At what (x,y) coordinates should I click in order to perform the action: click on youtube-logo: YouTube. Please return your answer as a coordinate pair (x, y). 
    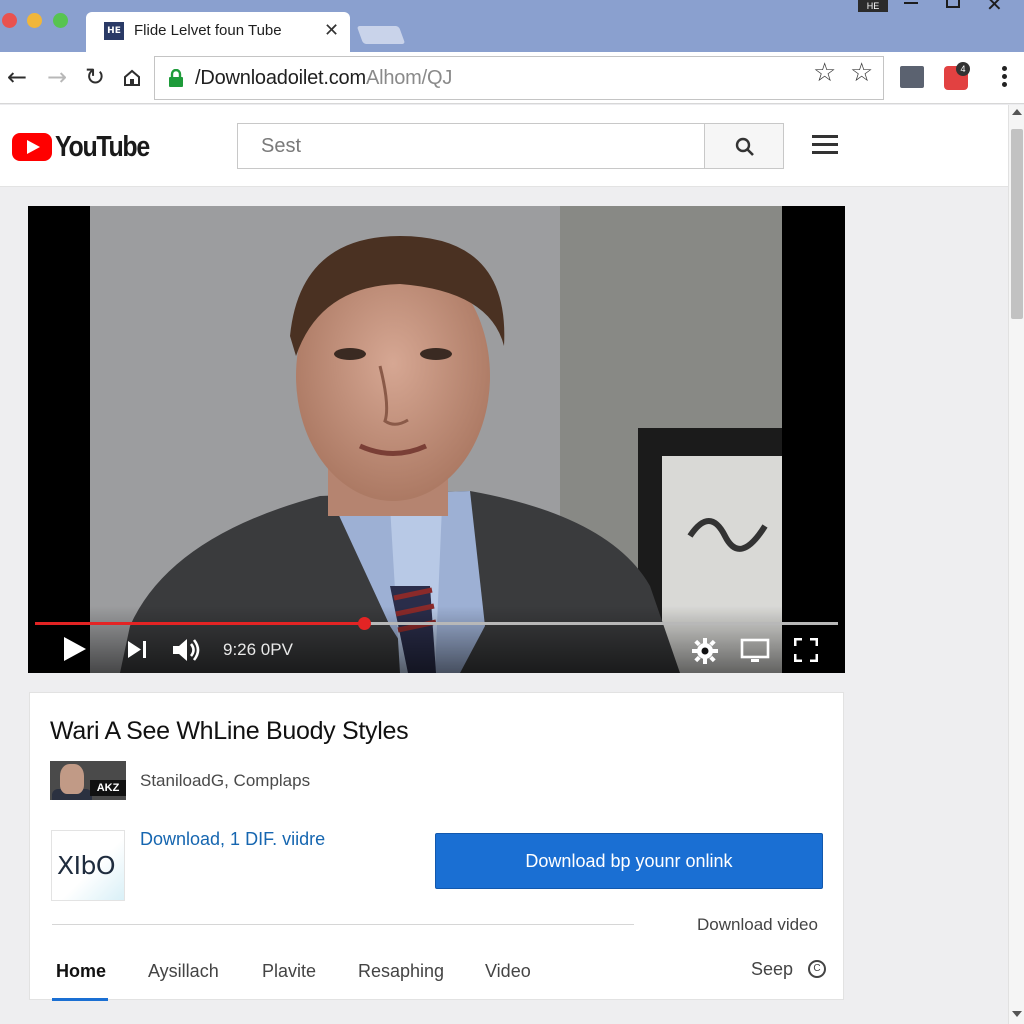
    Looking at the image, I should click on (82, 147).